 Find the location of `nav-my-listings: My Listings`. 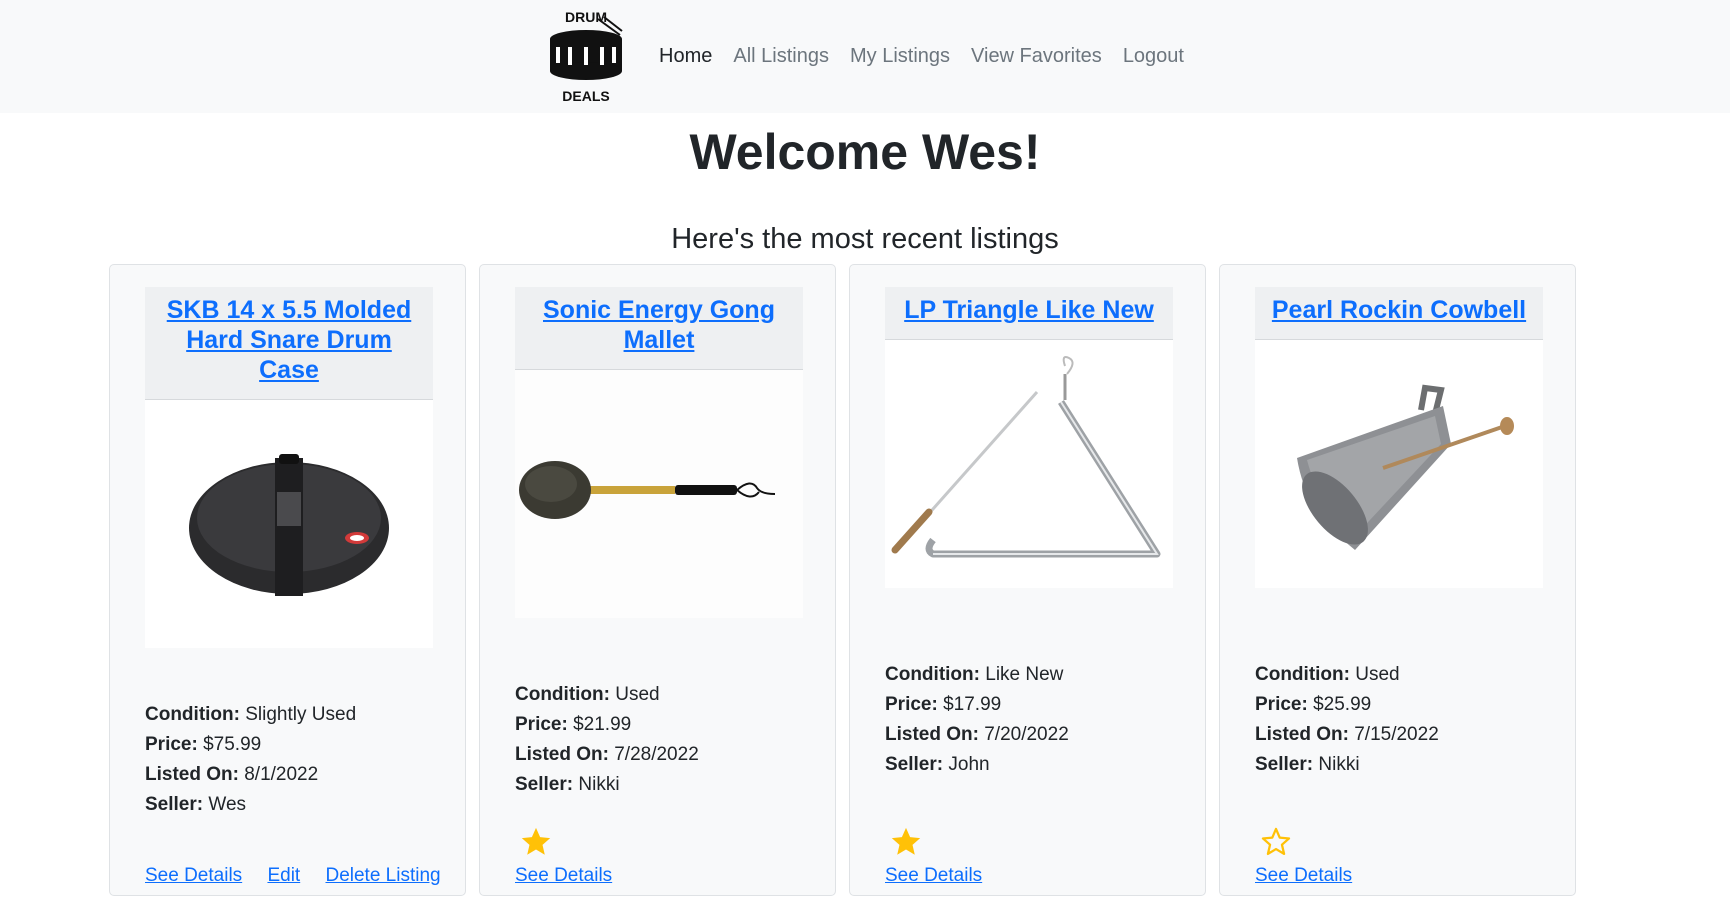

nav-my-listings: My Listings is located at coordinates (900, 56).